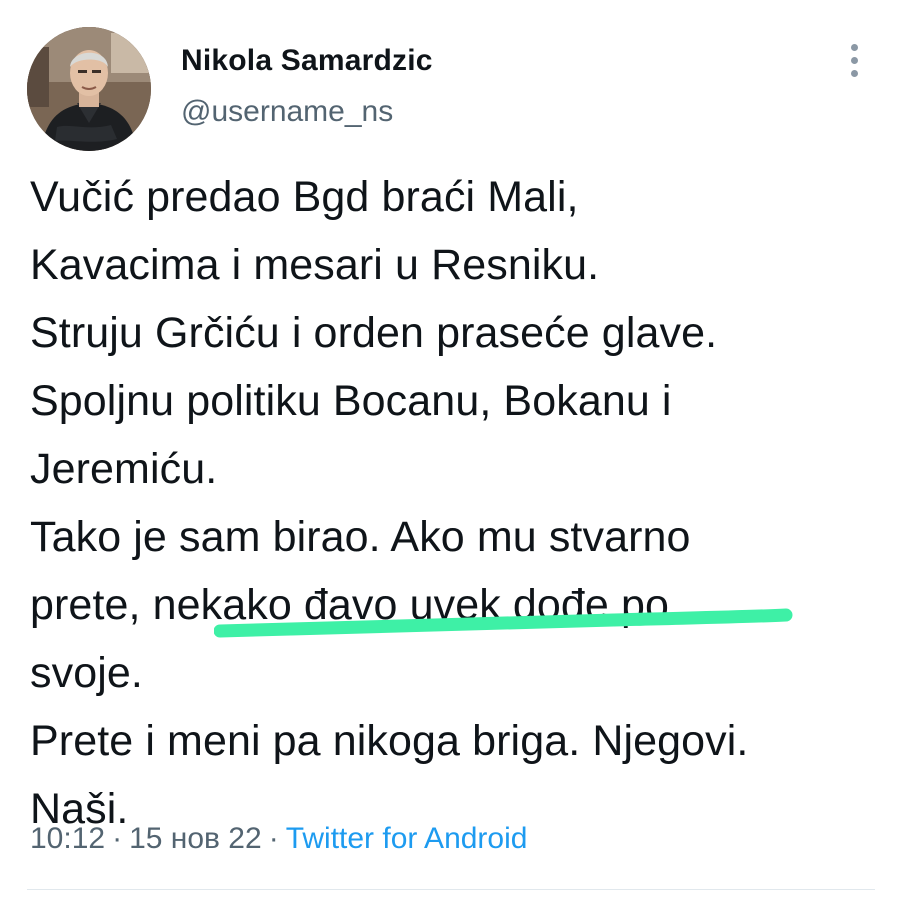 The image size is (900, 897). Describe the element at coordinates (350, 605) in the screenshot. I see `tweet-line: prete, nekako đavo uvek dođe po` at that location.